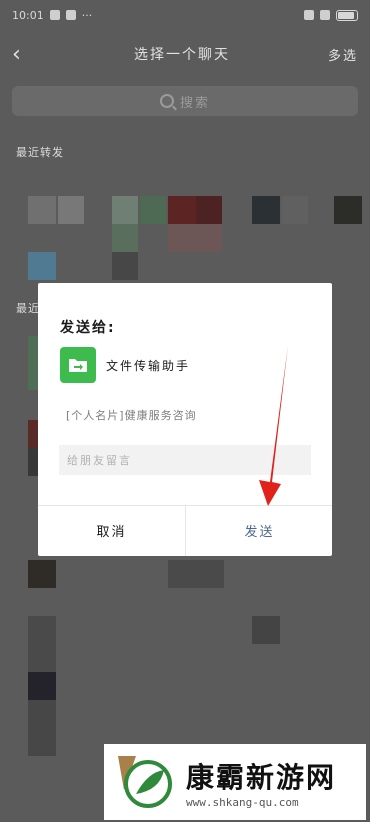 The width and height of the screenshot is (370, 822). I want to click on recipient-name: 文件传输助手, so click(148, 365).